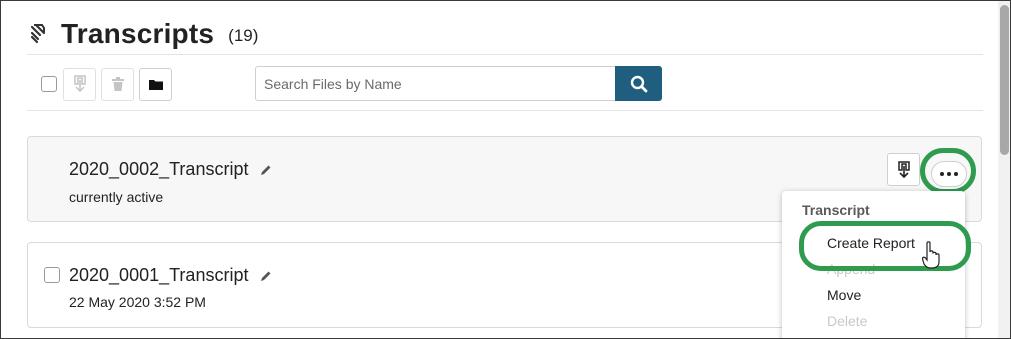 The height and width of the screenshot is (339, 1011). I want to click on search-icon, so click(638, 83).